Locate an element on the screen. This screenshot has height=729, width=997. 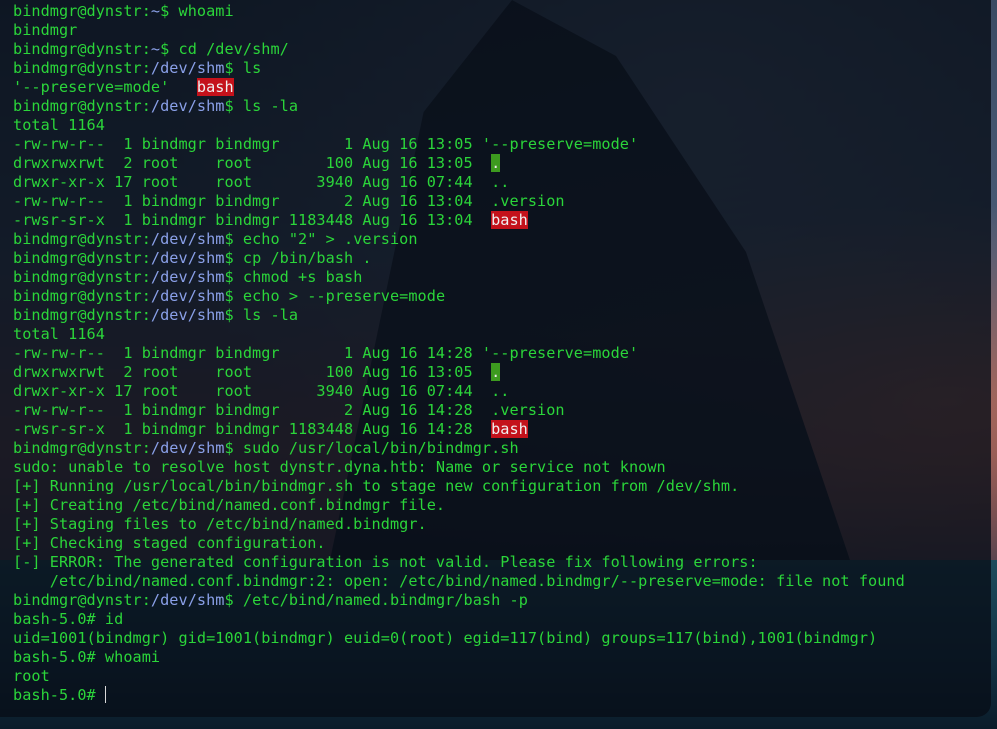
prompt-line: bindmgr@dynstr:/dev/shm$ ls is located at coordinates (502, 68).